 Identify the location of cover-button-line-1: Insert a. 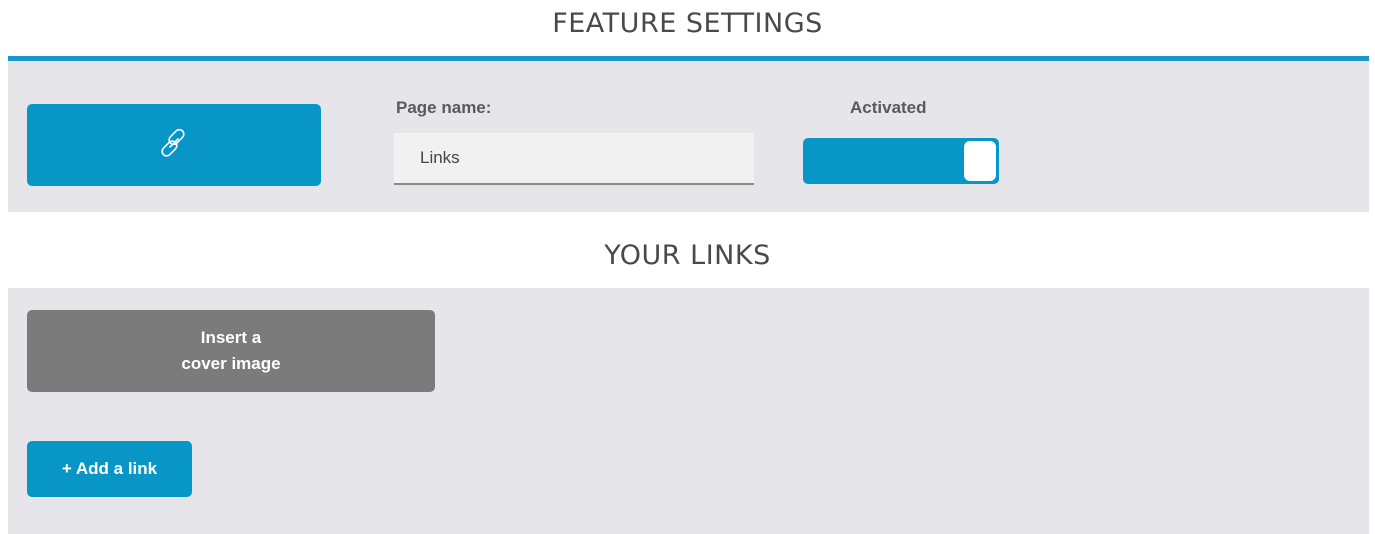
(231, 337).